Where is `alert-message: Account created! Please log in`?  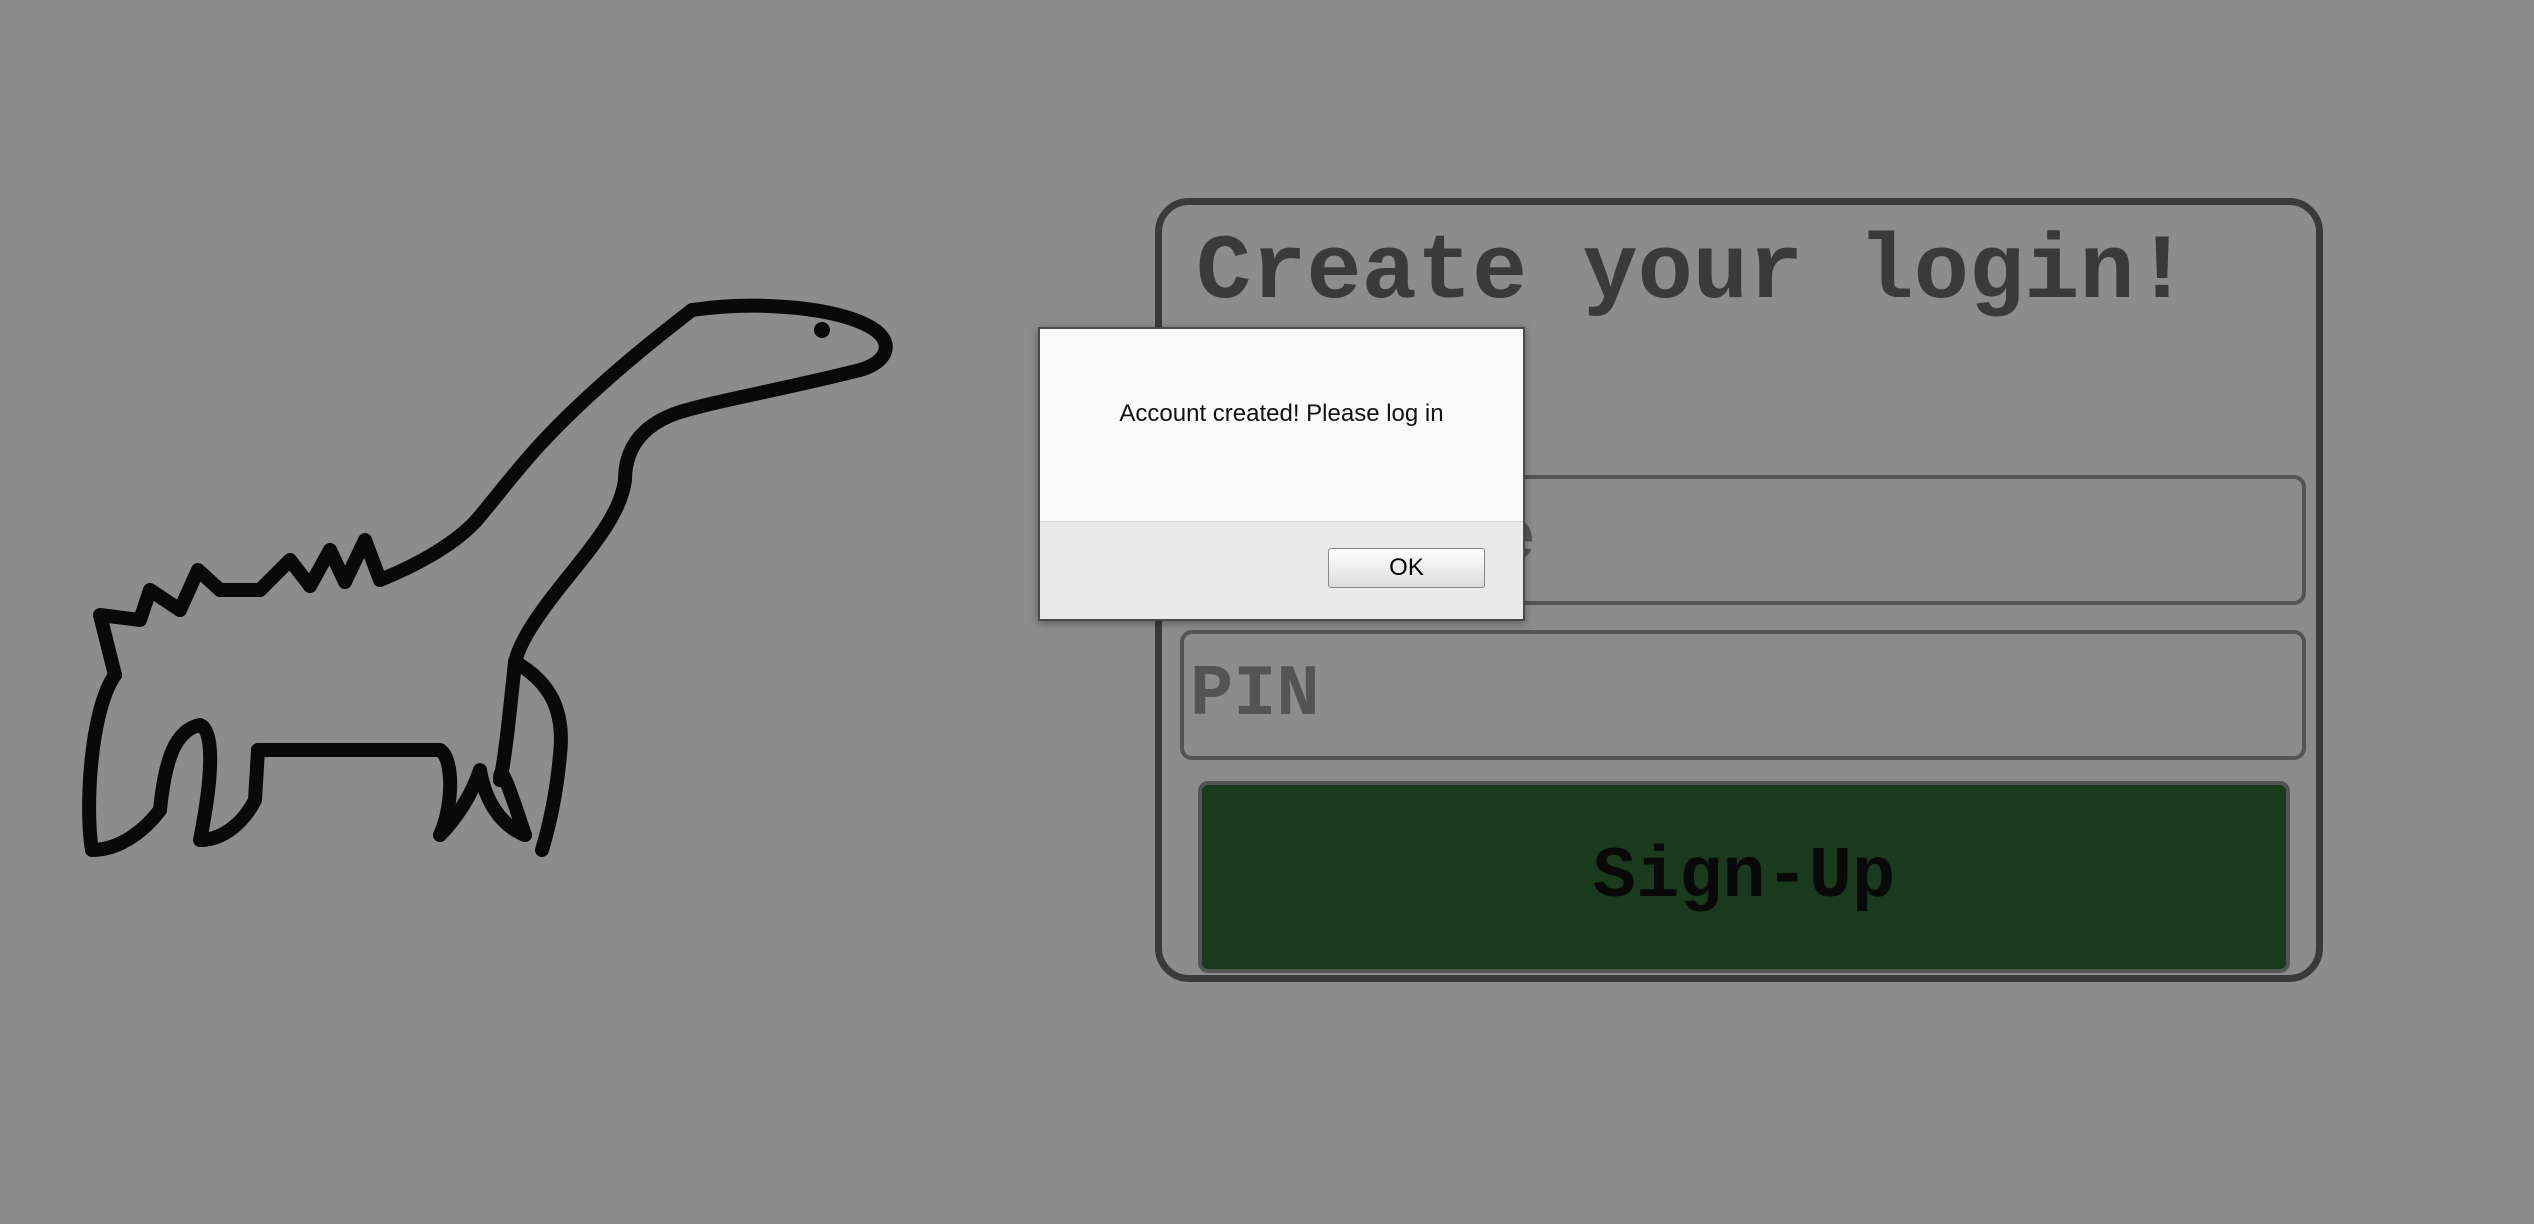 alert-message: Account created! Please log in is located at coordinates (1281, 413).